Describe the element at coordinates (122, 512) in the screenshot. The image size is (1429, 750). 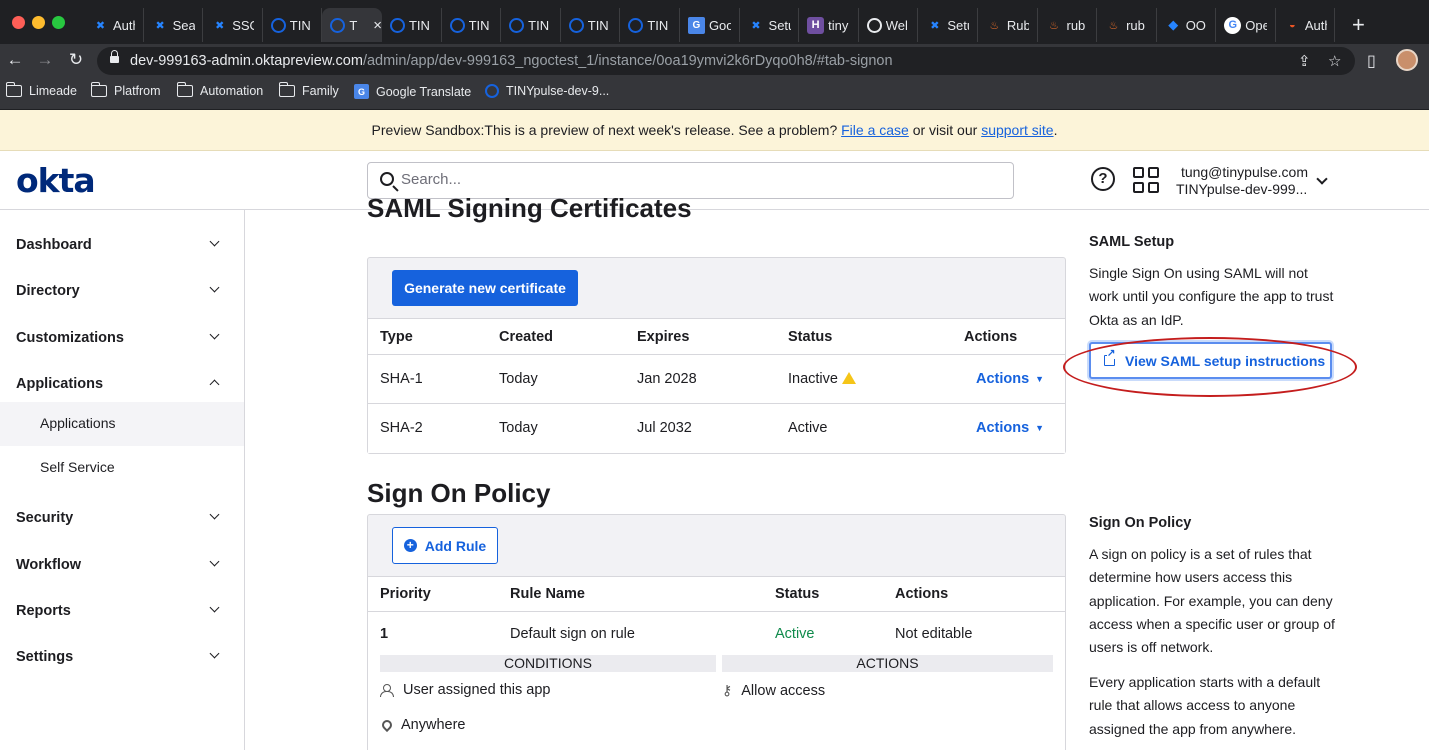
I see `sidebar-item-security: Security` at that location.